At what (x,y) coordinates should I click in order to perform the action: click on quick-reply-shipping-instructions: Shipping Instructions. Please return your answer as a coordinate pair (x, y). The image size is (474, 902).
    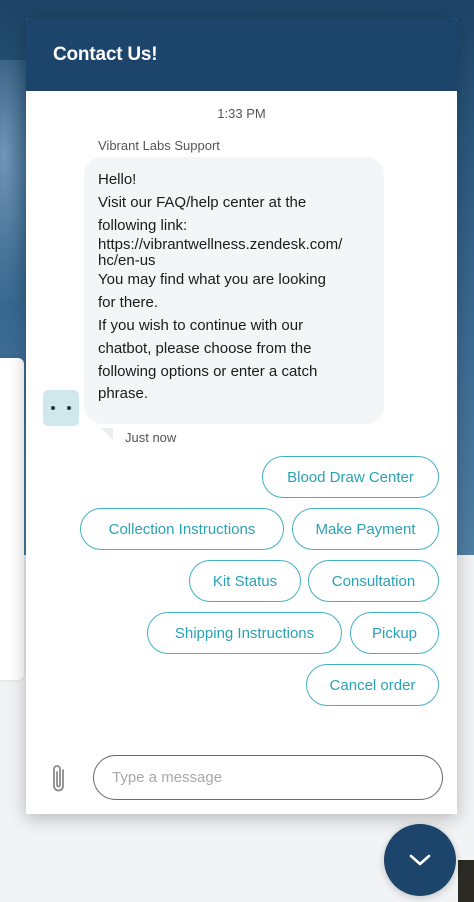
    Looking at the image, I should click on (244, 633).